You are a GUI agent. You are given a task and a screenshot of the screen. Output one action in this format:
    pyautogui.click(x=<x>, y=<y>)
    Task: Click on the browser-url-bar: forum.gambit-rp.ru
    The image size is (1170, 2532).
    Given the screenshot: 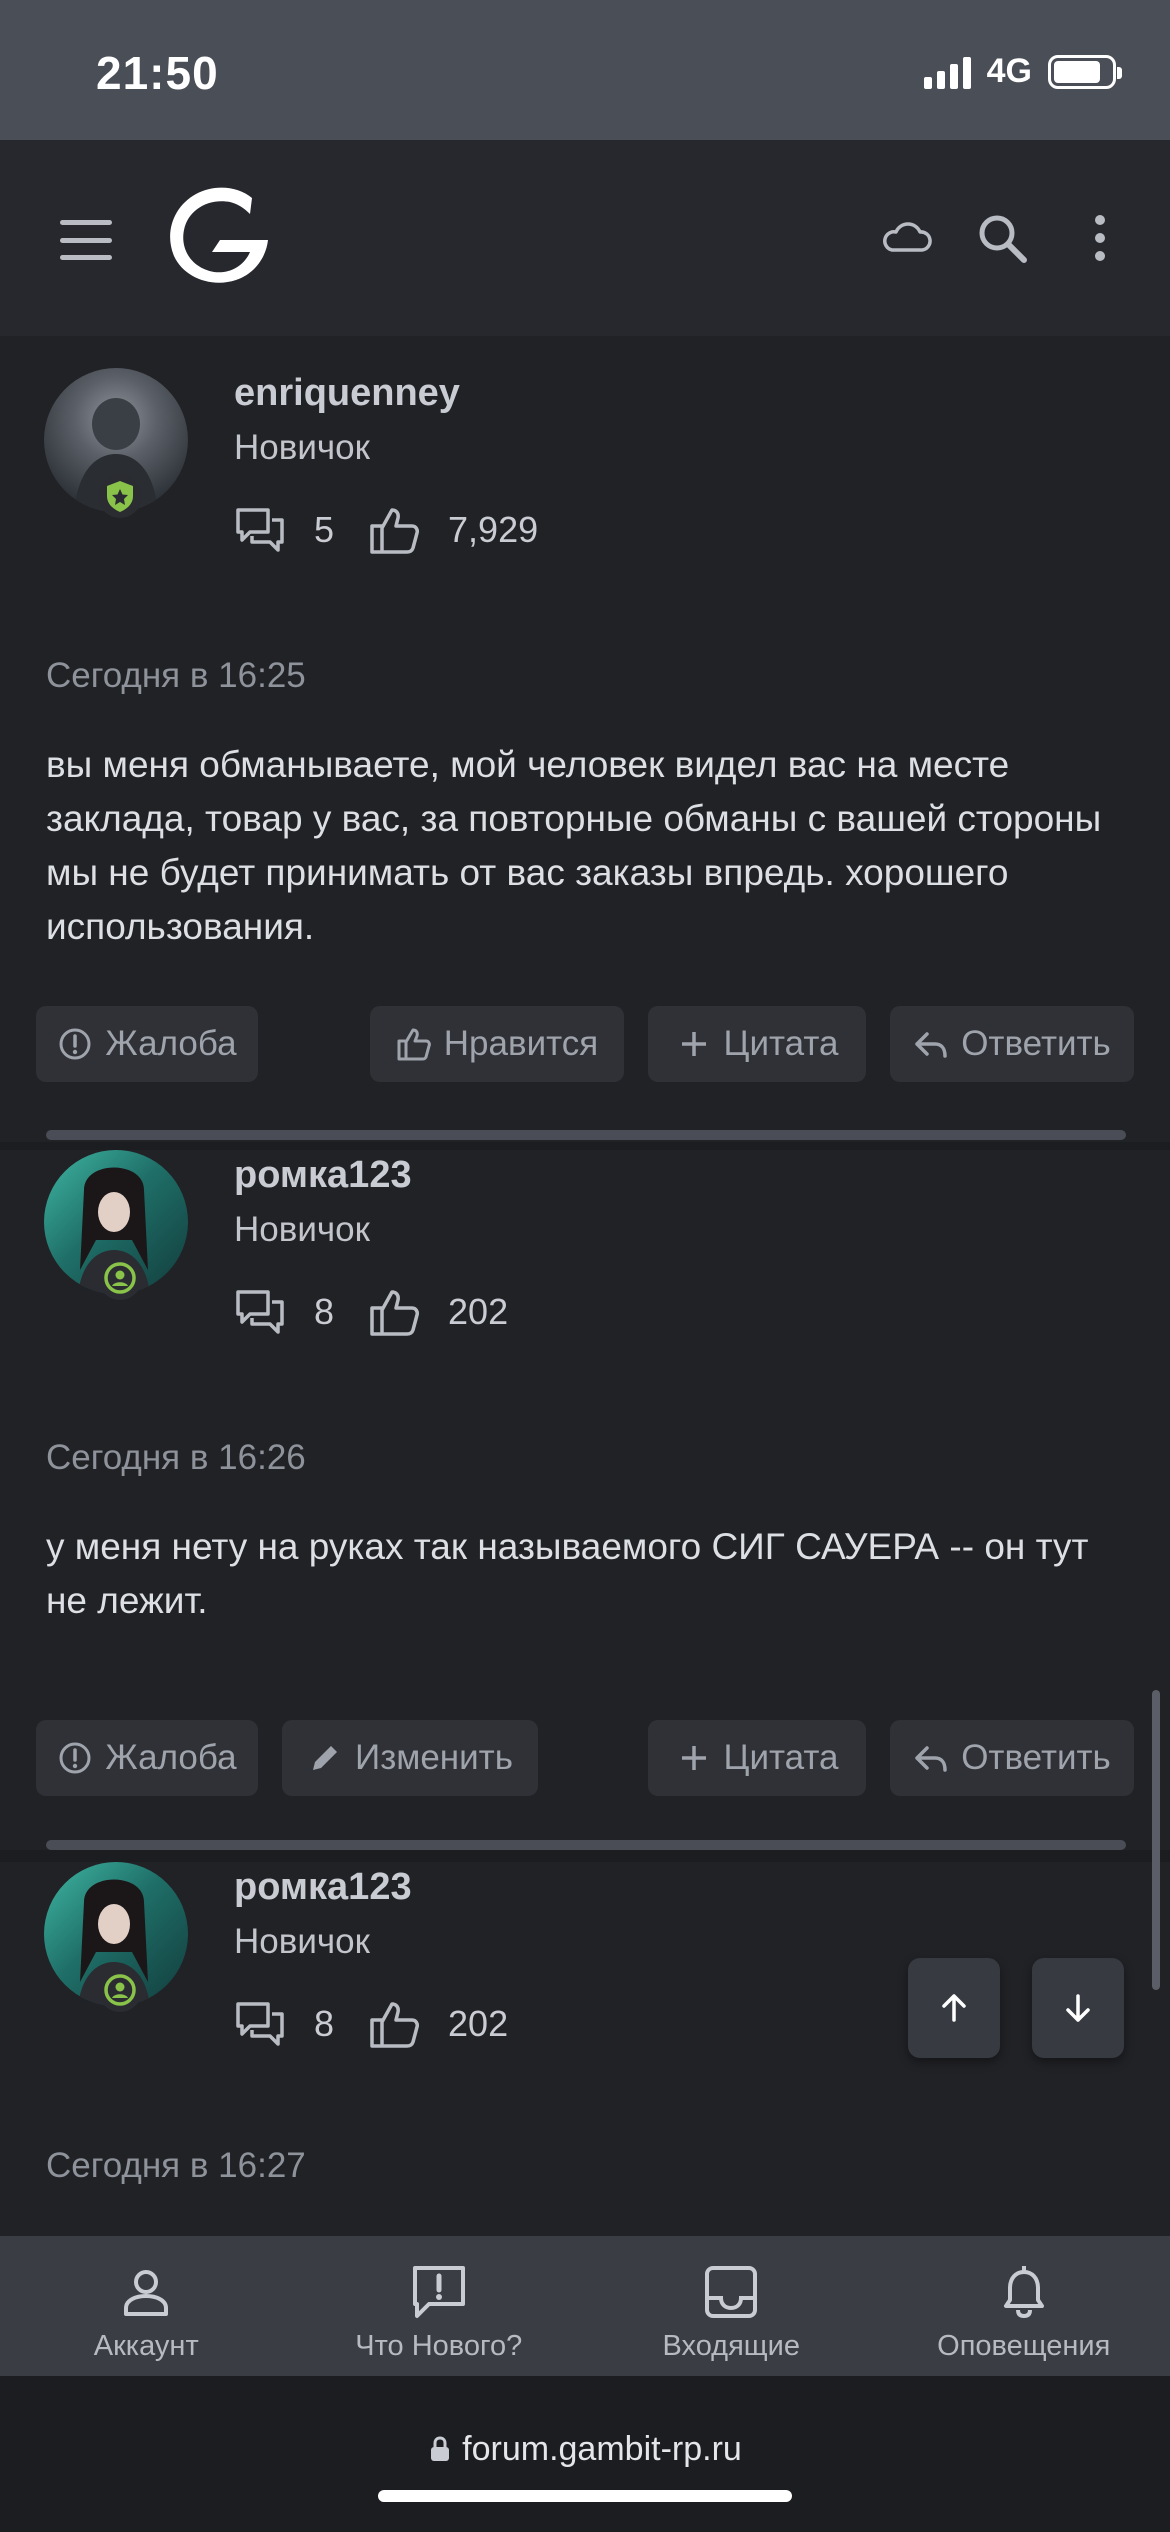 What is the action you would take?
    pyautogui.click(x=585, y=2454)
    